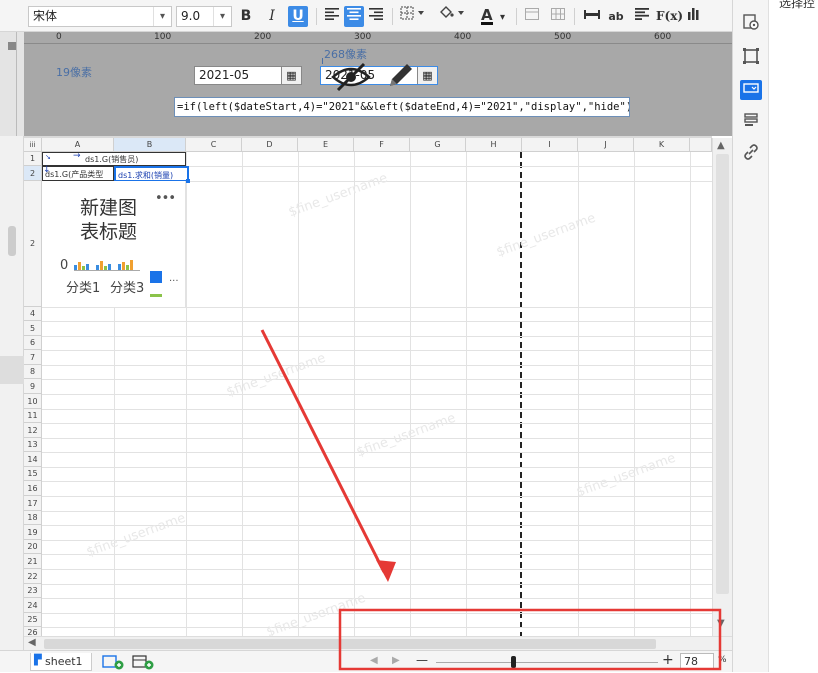 The image size is (818, 673). Describe the element at coordinates (33, 401) in the screenshot. I see `row-header: 10` at that location.